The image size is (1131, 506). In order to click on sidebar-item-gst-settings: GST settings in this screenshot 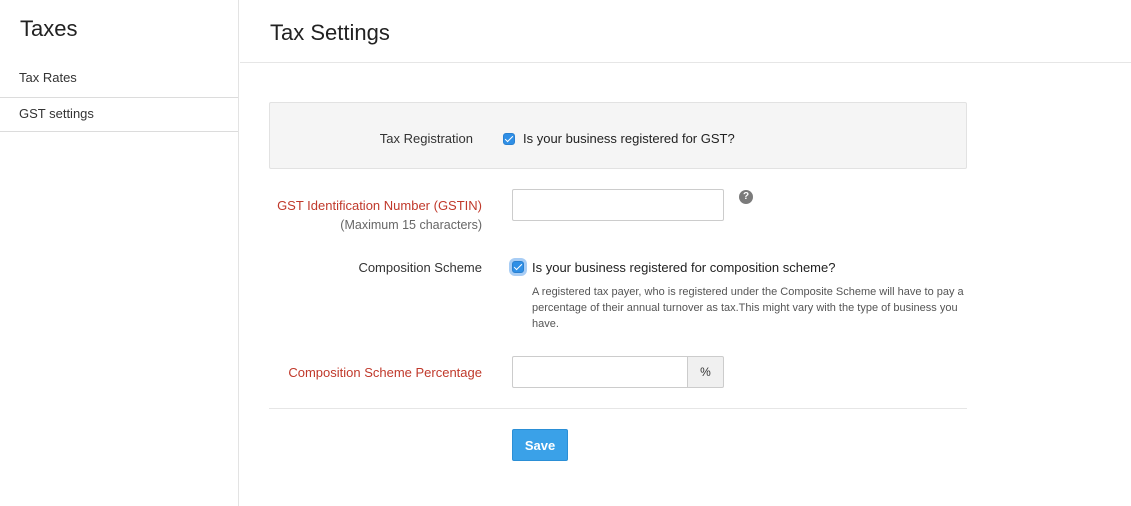, I will do `click(119, 115)`.